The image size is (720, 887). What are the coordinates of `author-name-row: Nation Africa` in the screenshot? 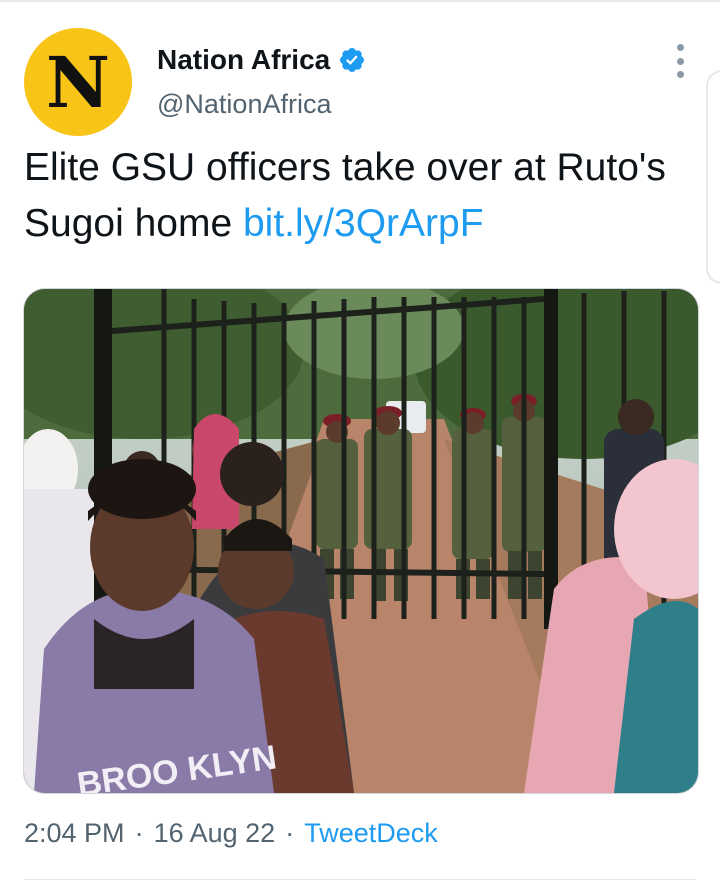 It's located at (261, 60).